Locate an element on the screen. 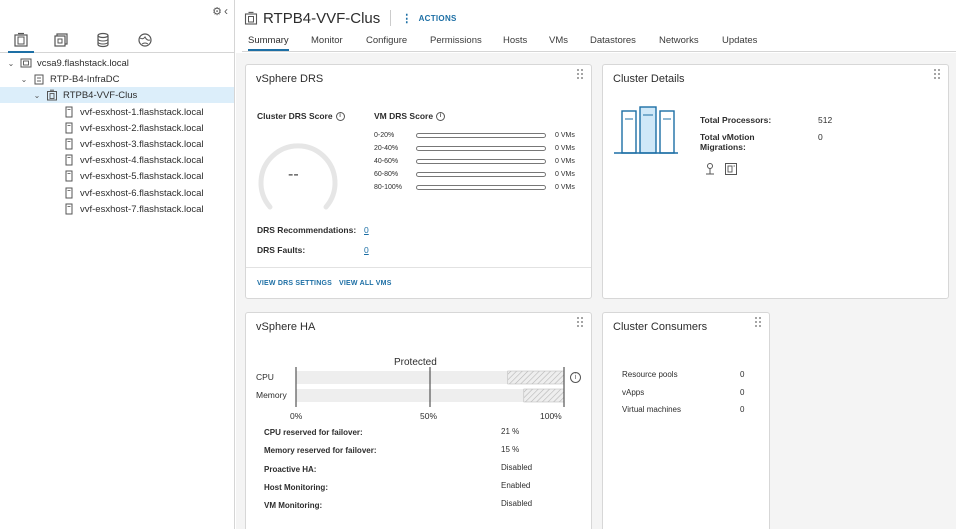  proactive-ha-value: Disabled is located at coordinates (517, 467).